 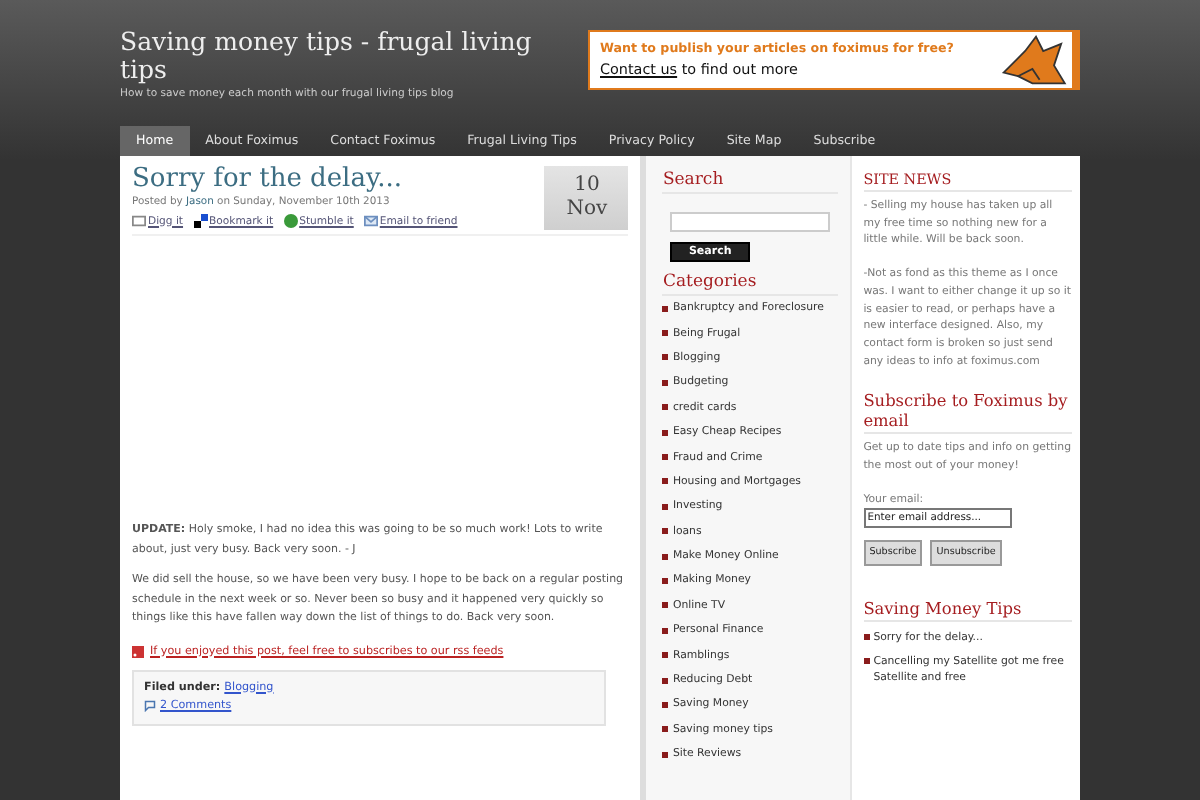 I want to click on comment-icon, so click(x=150, y=706).